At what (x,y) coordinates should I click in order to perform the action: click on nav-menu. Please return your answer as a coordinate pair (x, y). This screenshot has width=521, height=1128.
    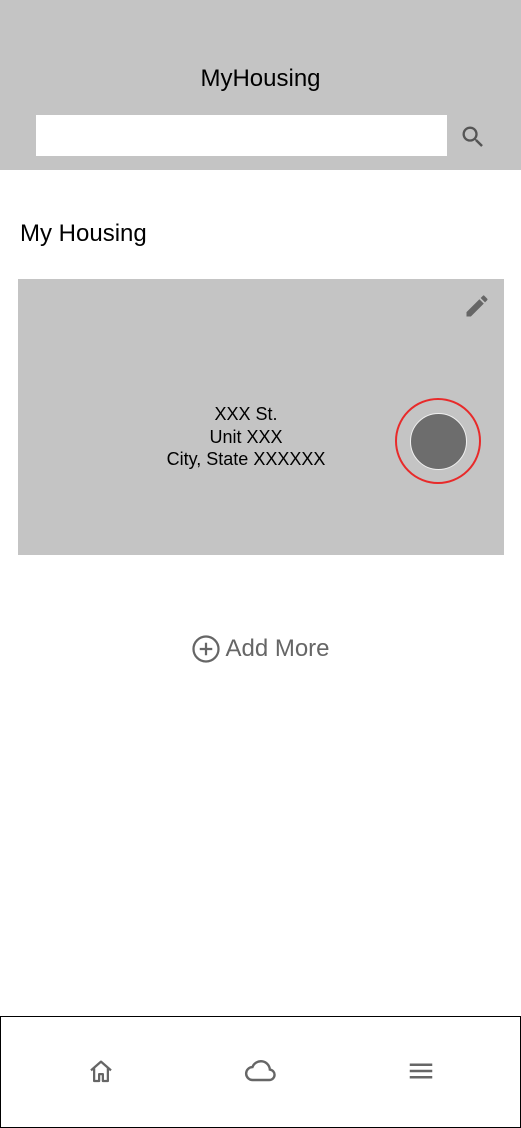
    Looking at the image, I should click on (421, 1071).